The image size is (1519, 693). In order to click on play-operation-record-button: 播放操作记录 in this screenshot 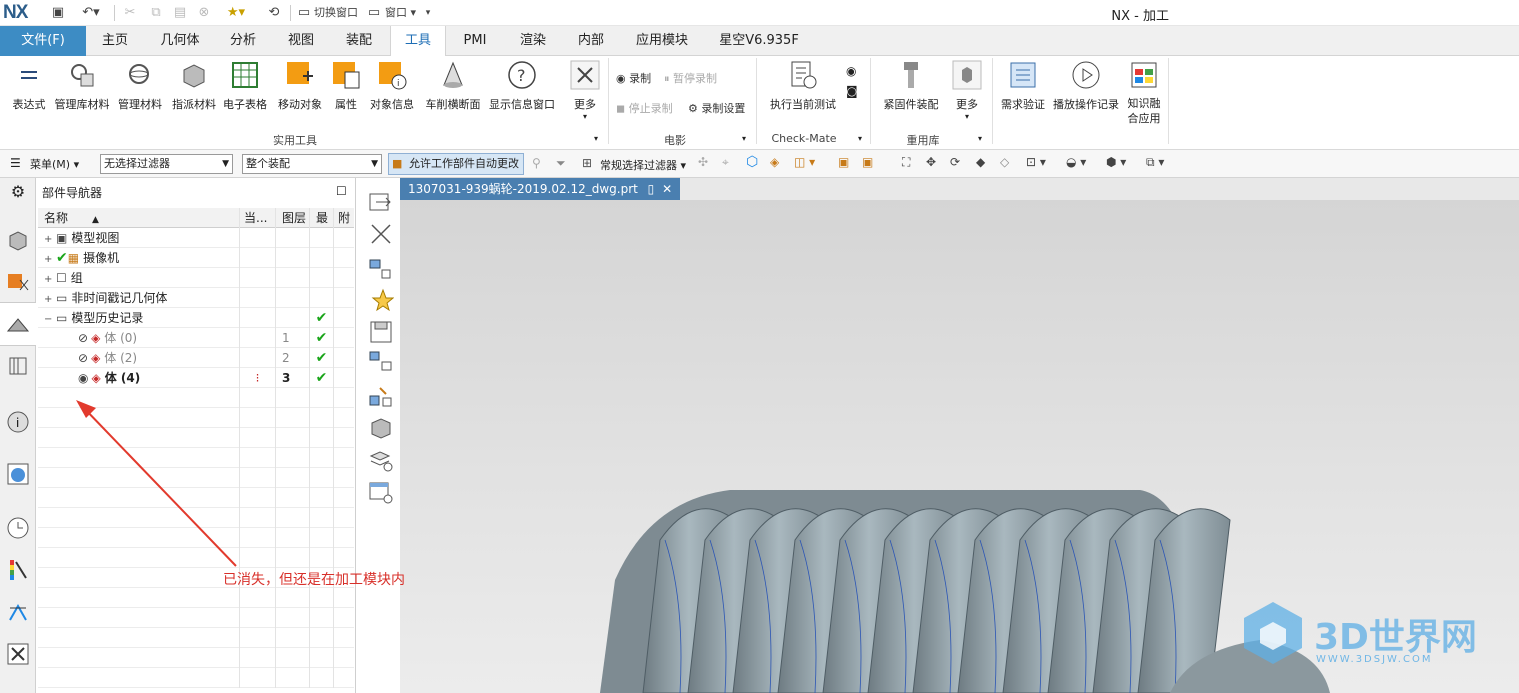, I will do `click(1086, 86)`.